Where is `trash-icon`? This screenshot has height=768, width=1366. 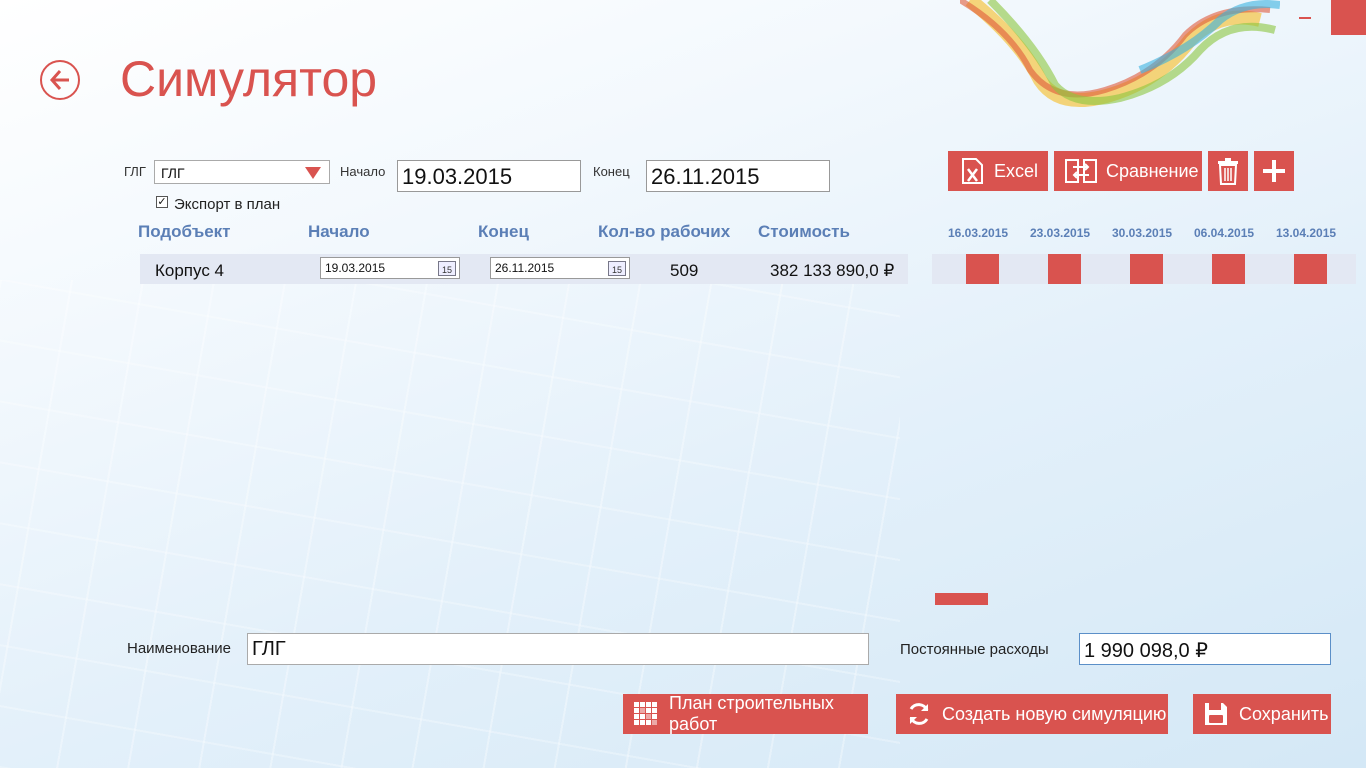
trash-icon is located at coordinates (1228, 171).